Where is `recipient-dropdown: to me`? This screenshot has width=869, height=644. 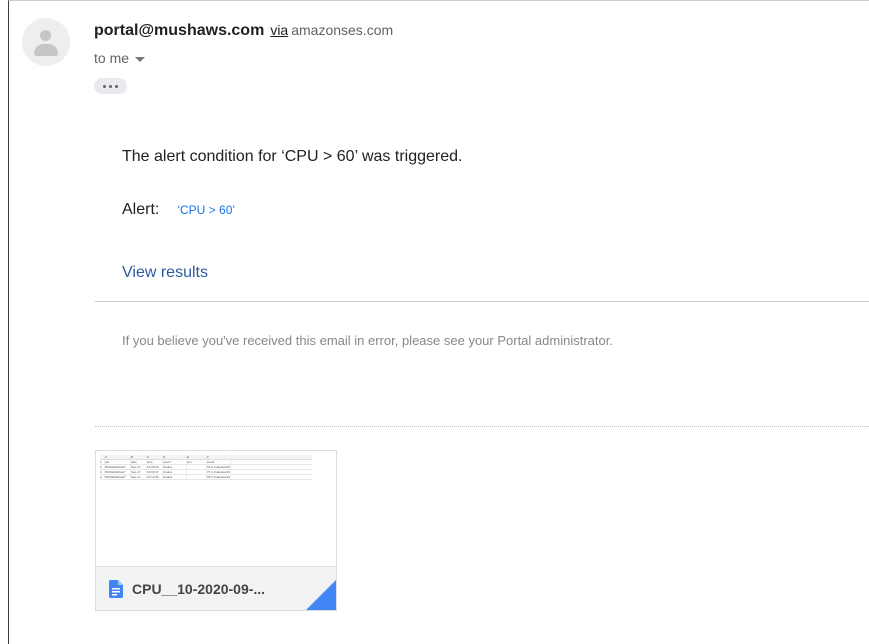
recipient-dropdown: to me is located at coordinates (120, 58).